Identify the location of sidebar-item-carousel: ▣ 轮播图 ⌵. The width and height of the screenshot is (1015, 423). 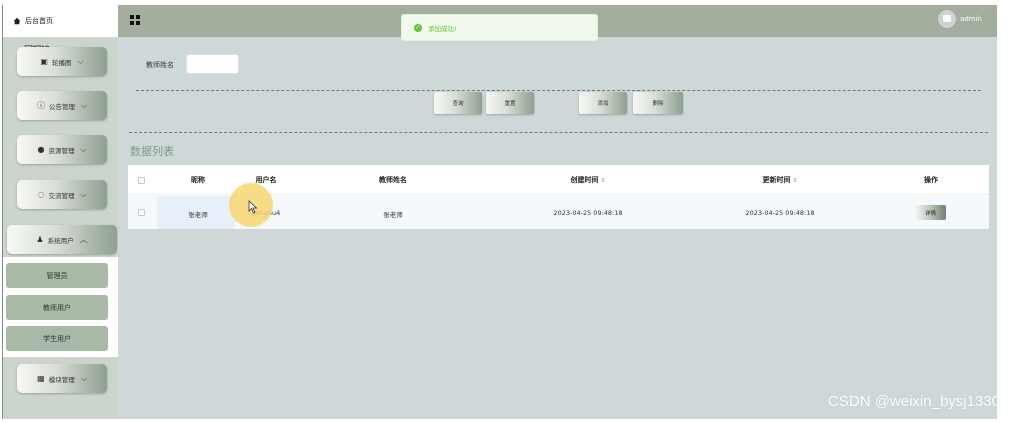
(62, 61).